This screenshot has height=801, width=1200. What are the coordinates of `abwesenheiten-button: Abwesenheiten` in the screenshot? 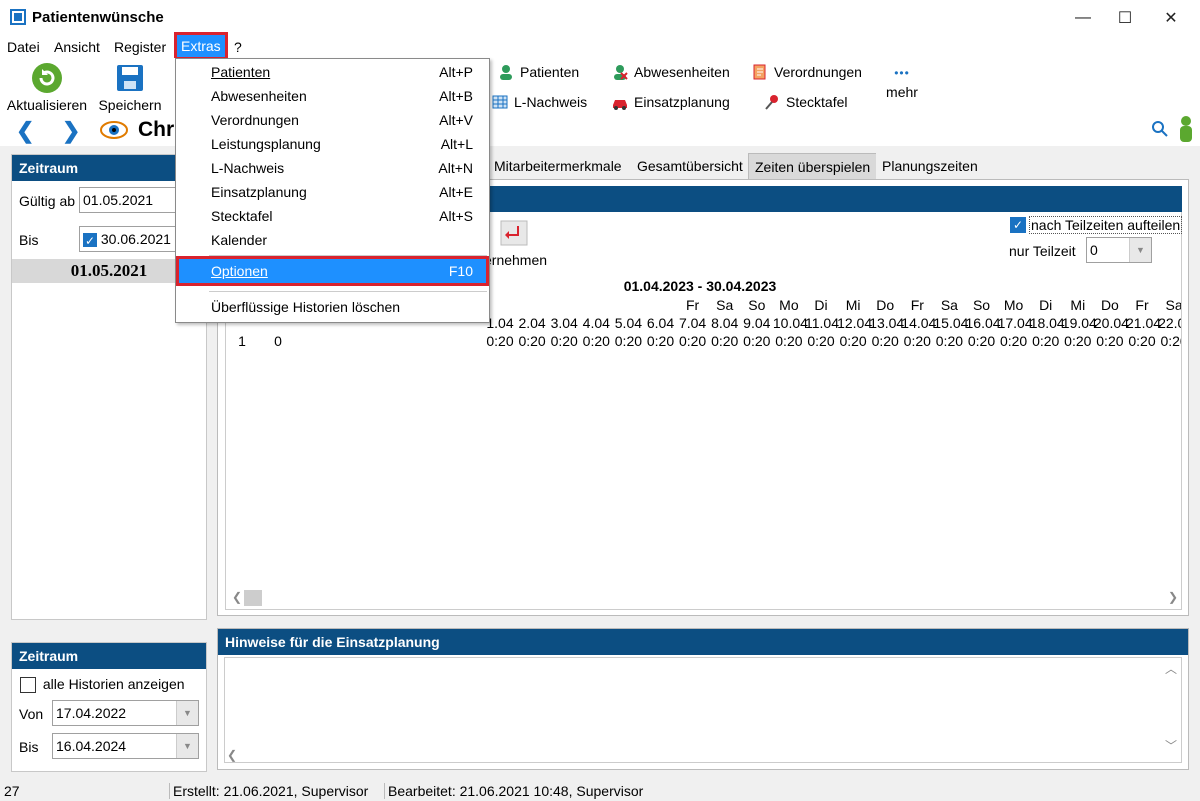 It's located at (671, 72).